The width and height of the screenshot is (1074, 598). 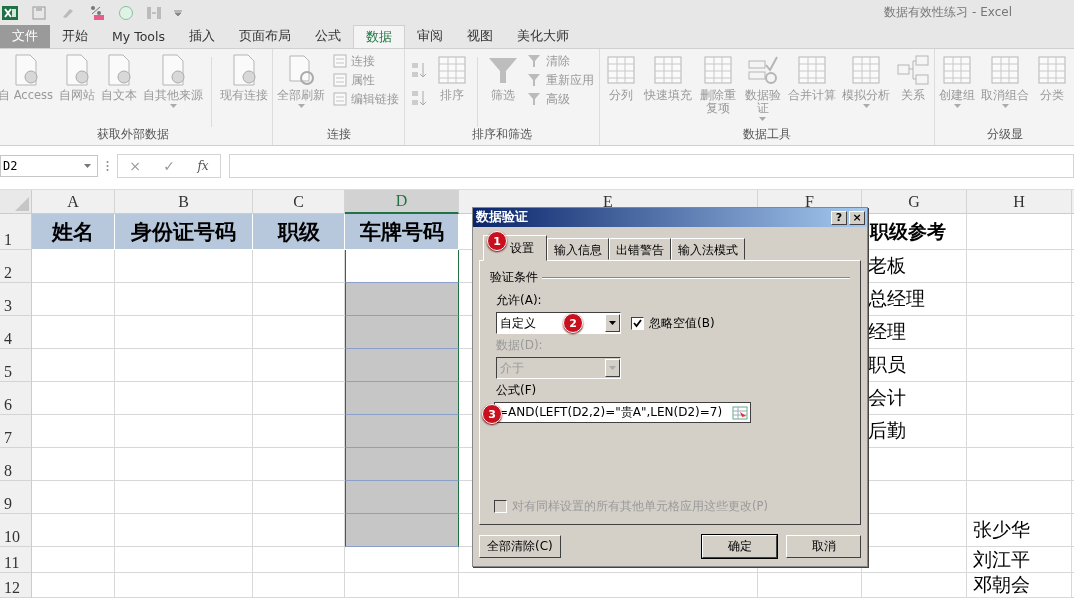 I want to click on window-title: 数据有效性练习 - Excel, so click(x=948, y=12).